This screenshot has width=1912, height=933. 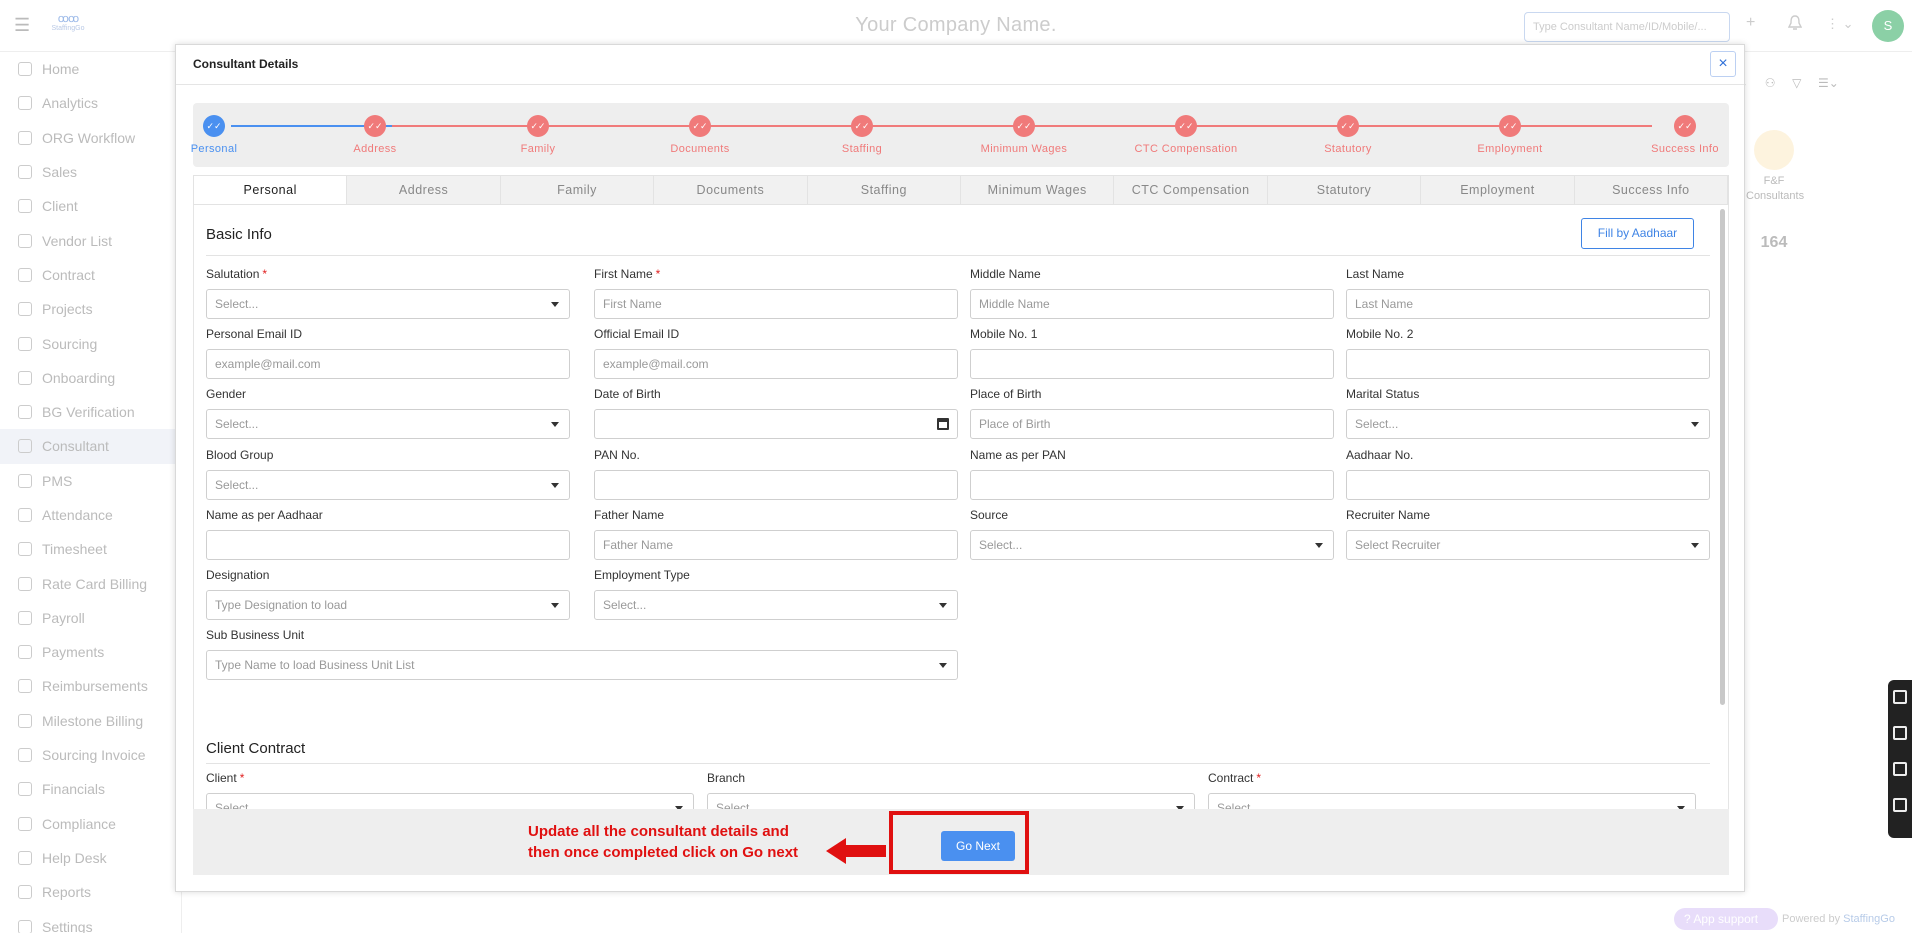 What do you see at coordinates (1152, 304) in the screenshot?
I see `middle-name-input: Middle Name` at bounding box center [1152, 304].